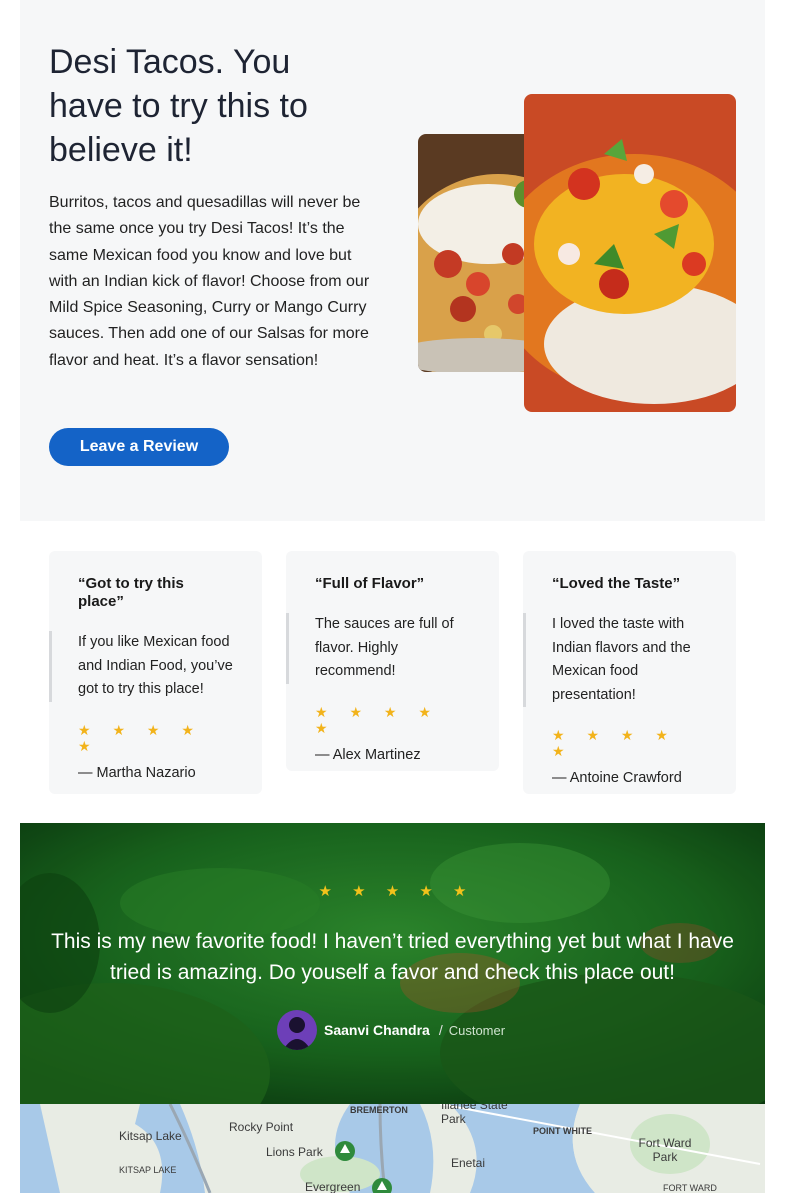 This screenshot has width=785, height=1193. What do you see at coordinates (665, 1150) in the screenshot?
I see `map-label: Fort Ward Park` at bounding box center [665, 1150].